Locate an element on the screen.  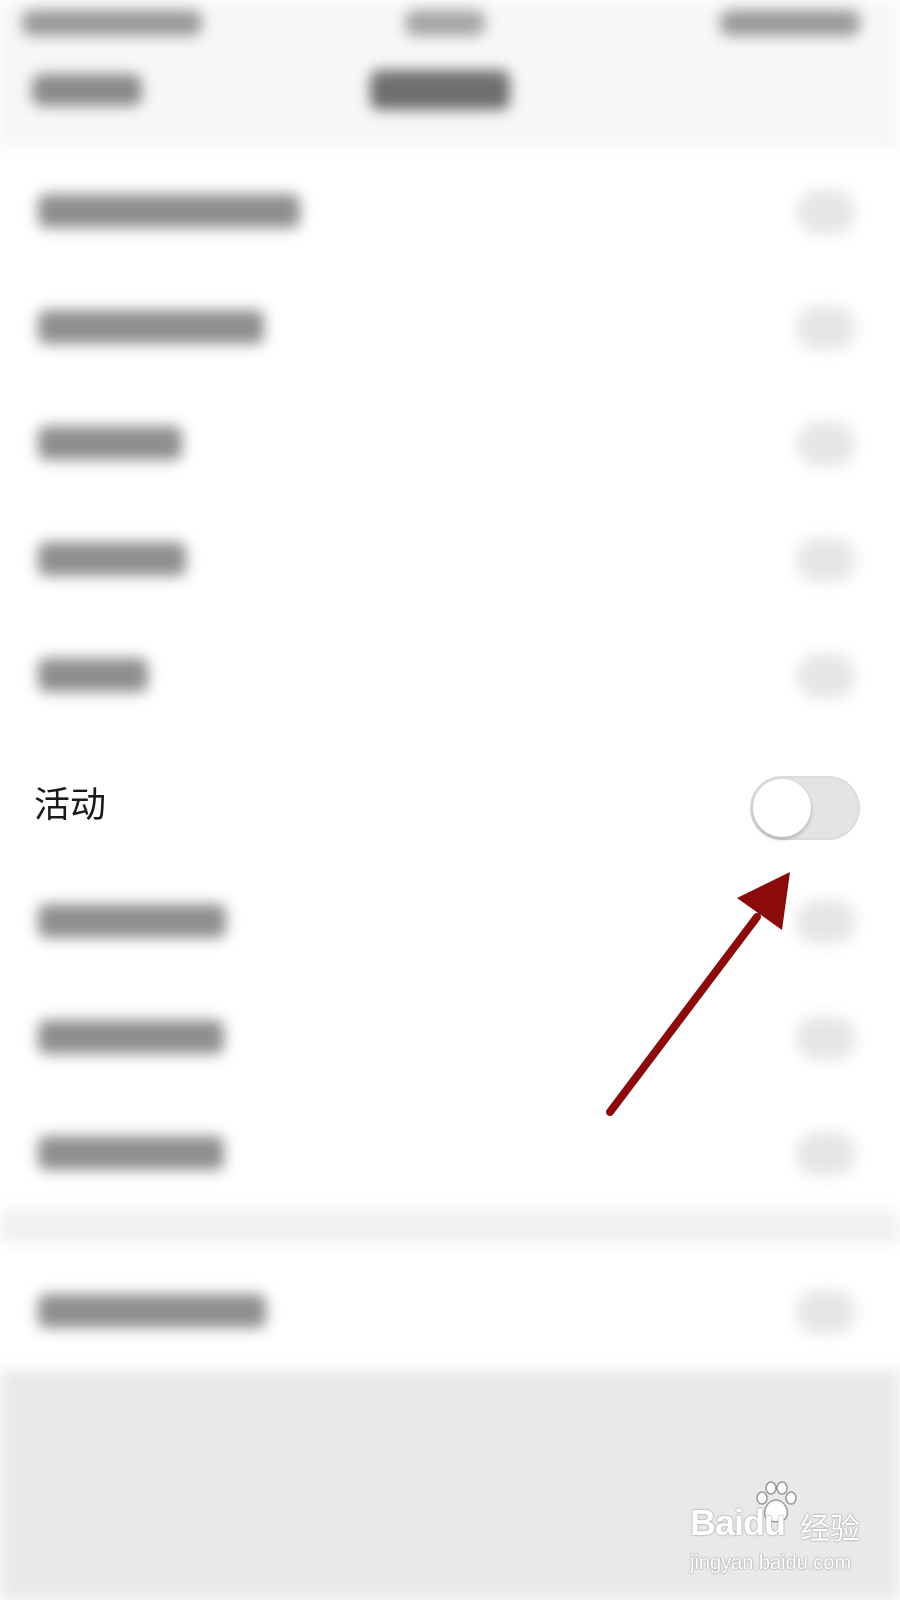
blurred-header is located at coordinates (450, 75).